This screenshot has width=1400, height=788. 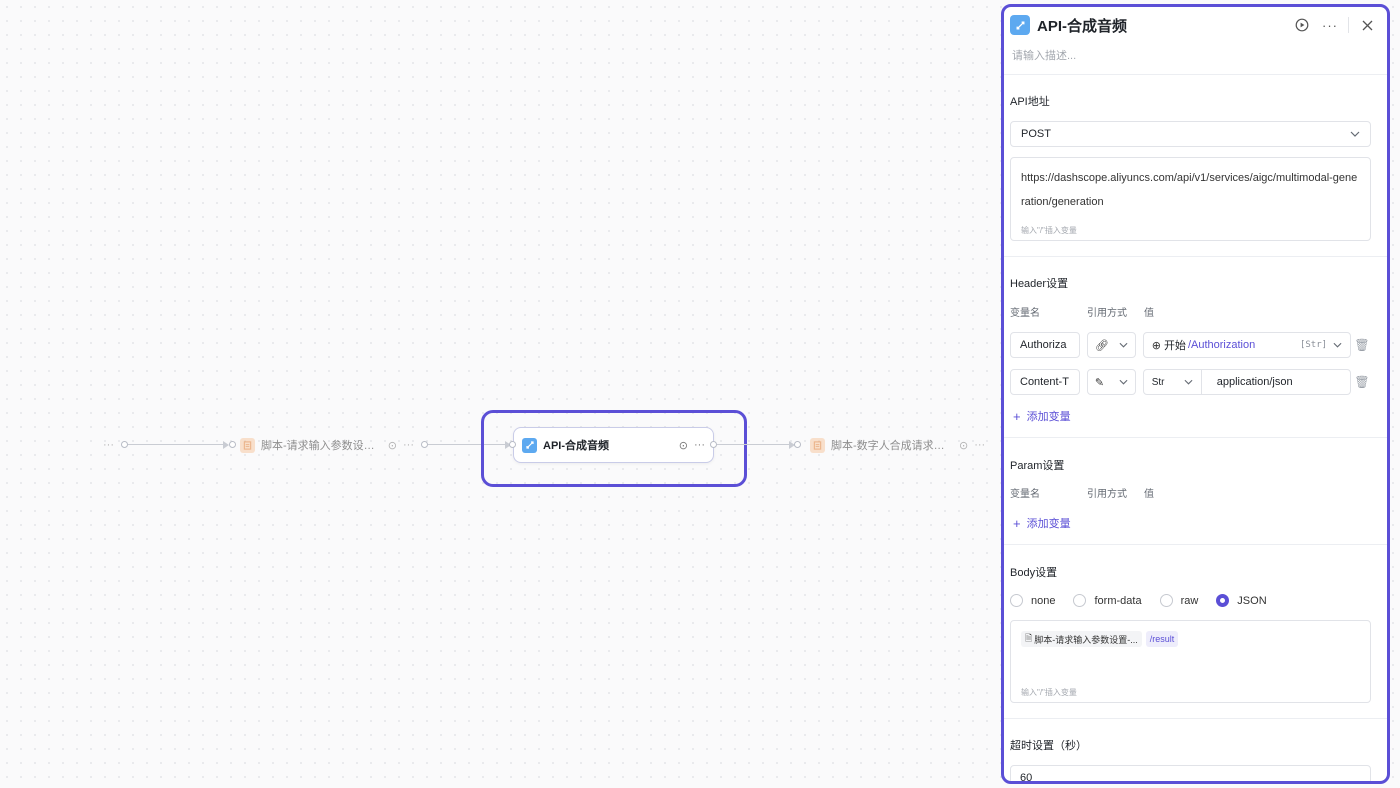 I want to click on workflow-node-api-synth-audio: API-合成音频 ⊙ ···, so click(x=613, y=445).